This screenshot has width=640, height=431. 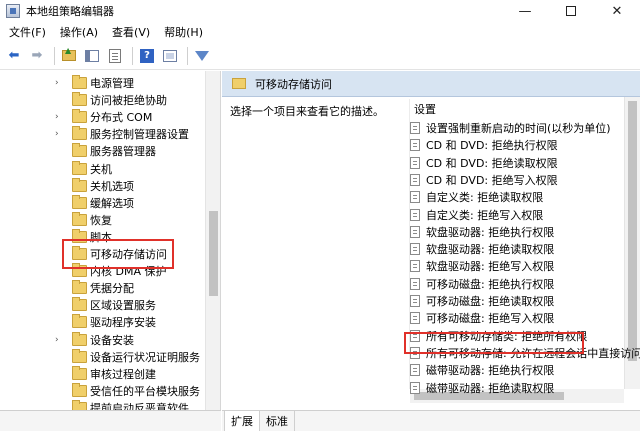 I want to click on setting-row: 可移动磁盘: 拒绝读取权限, so click(x=482, y=301).